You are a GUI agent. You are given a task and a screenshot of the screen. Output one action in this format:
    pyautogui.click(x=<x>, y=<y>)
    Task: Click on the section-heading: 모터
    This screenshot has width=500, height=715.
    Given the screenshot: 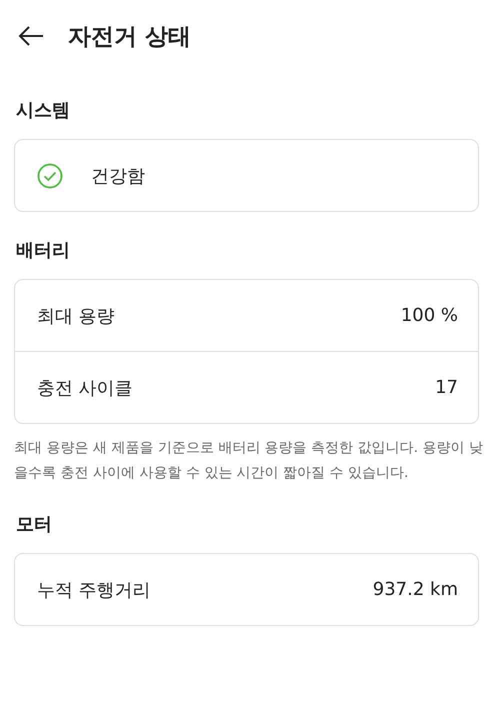 What is the action you would take?
    pyautogui.click(x=34, y=525)
    